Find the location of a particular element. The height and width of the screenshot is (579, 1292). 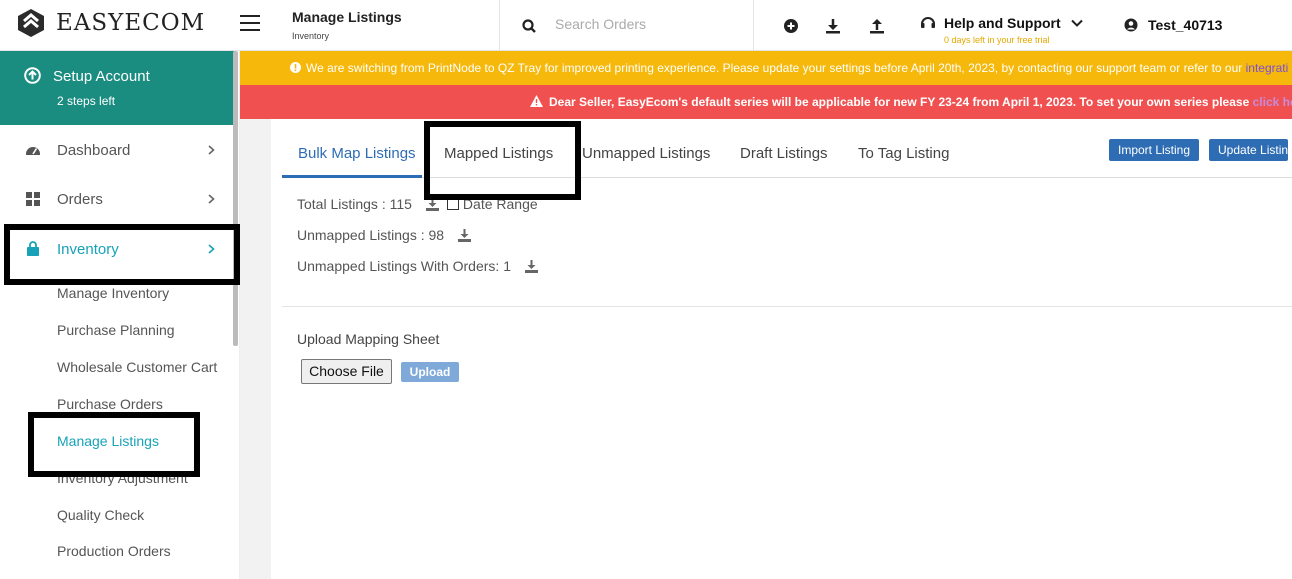

user-menu: Test_40713 is located at coordinates (1173, 25).